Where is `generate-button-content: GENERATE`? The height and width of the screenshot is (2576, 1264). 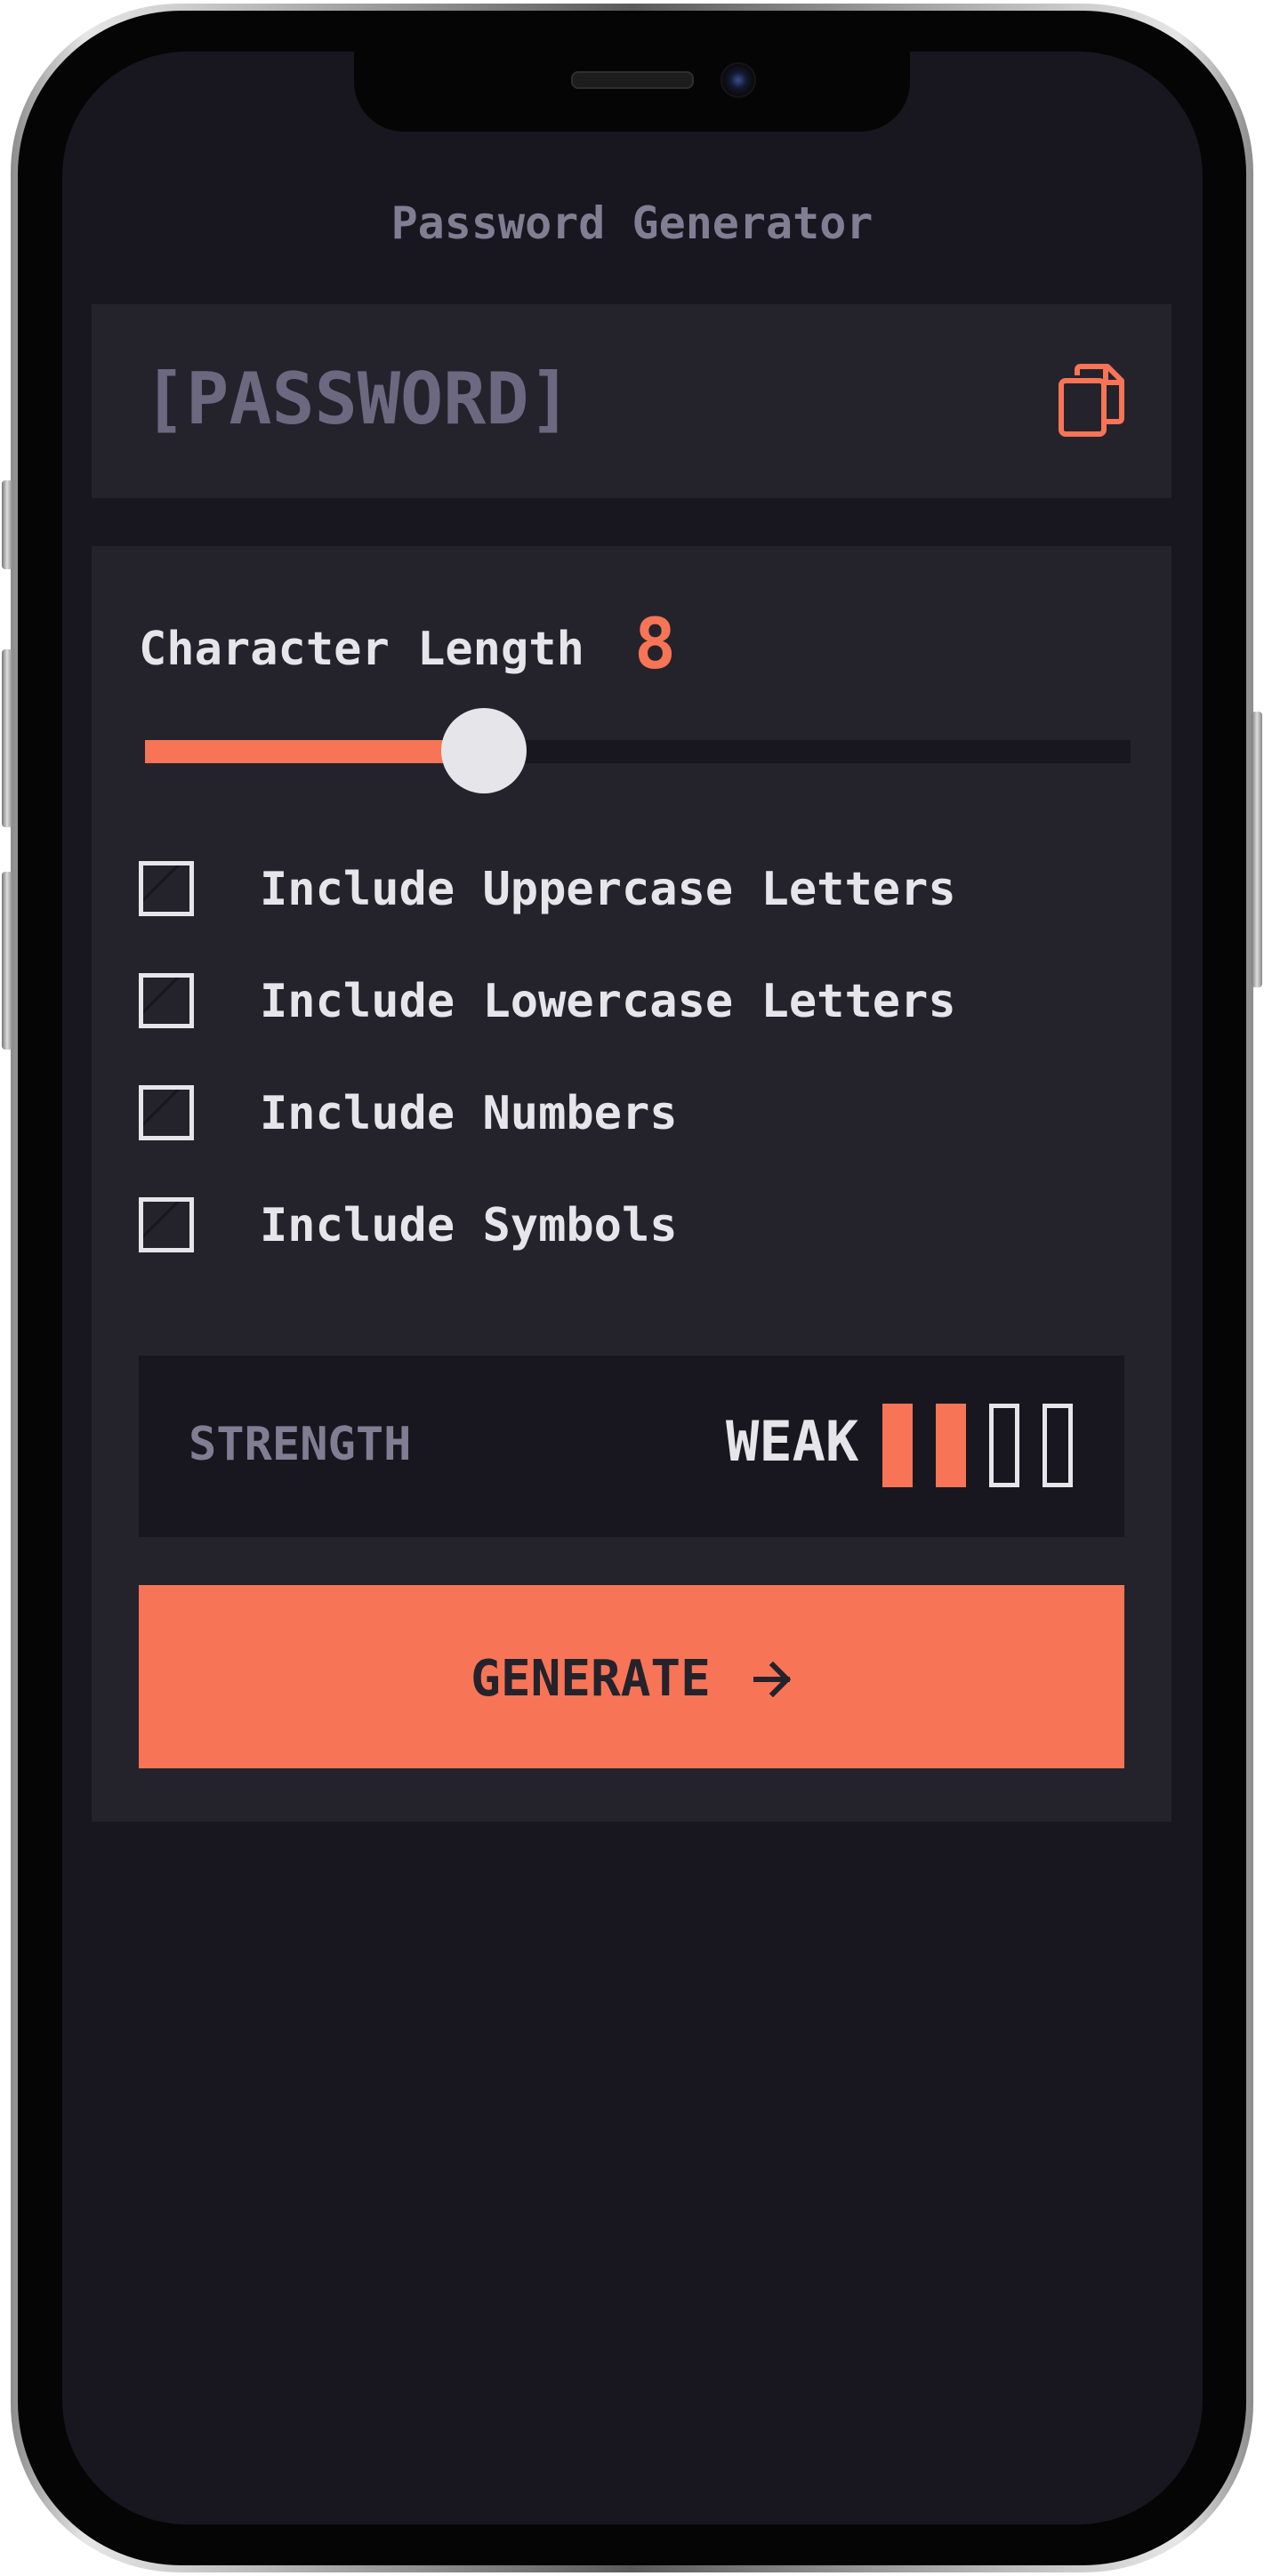
generate-button-content: GENERATE is located at coordinates (631, 1677).